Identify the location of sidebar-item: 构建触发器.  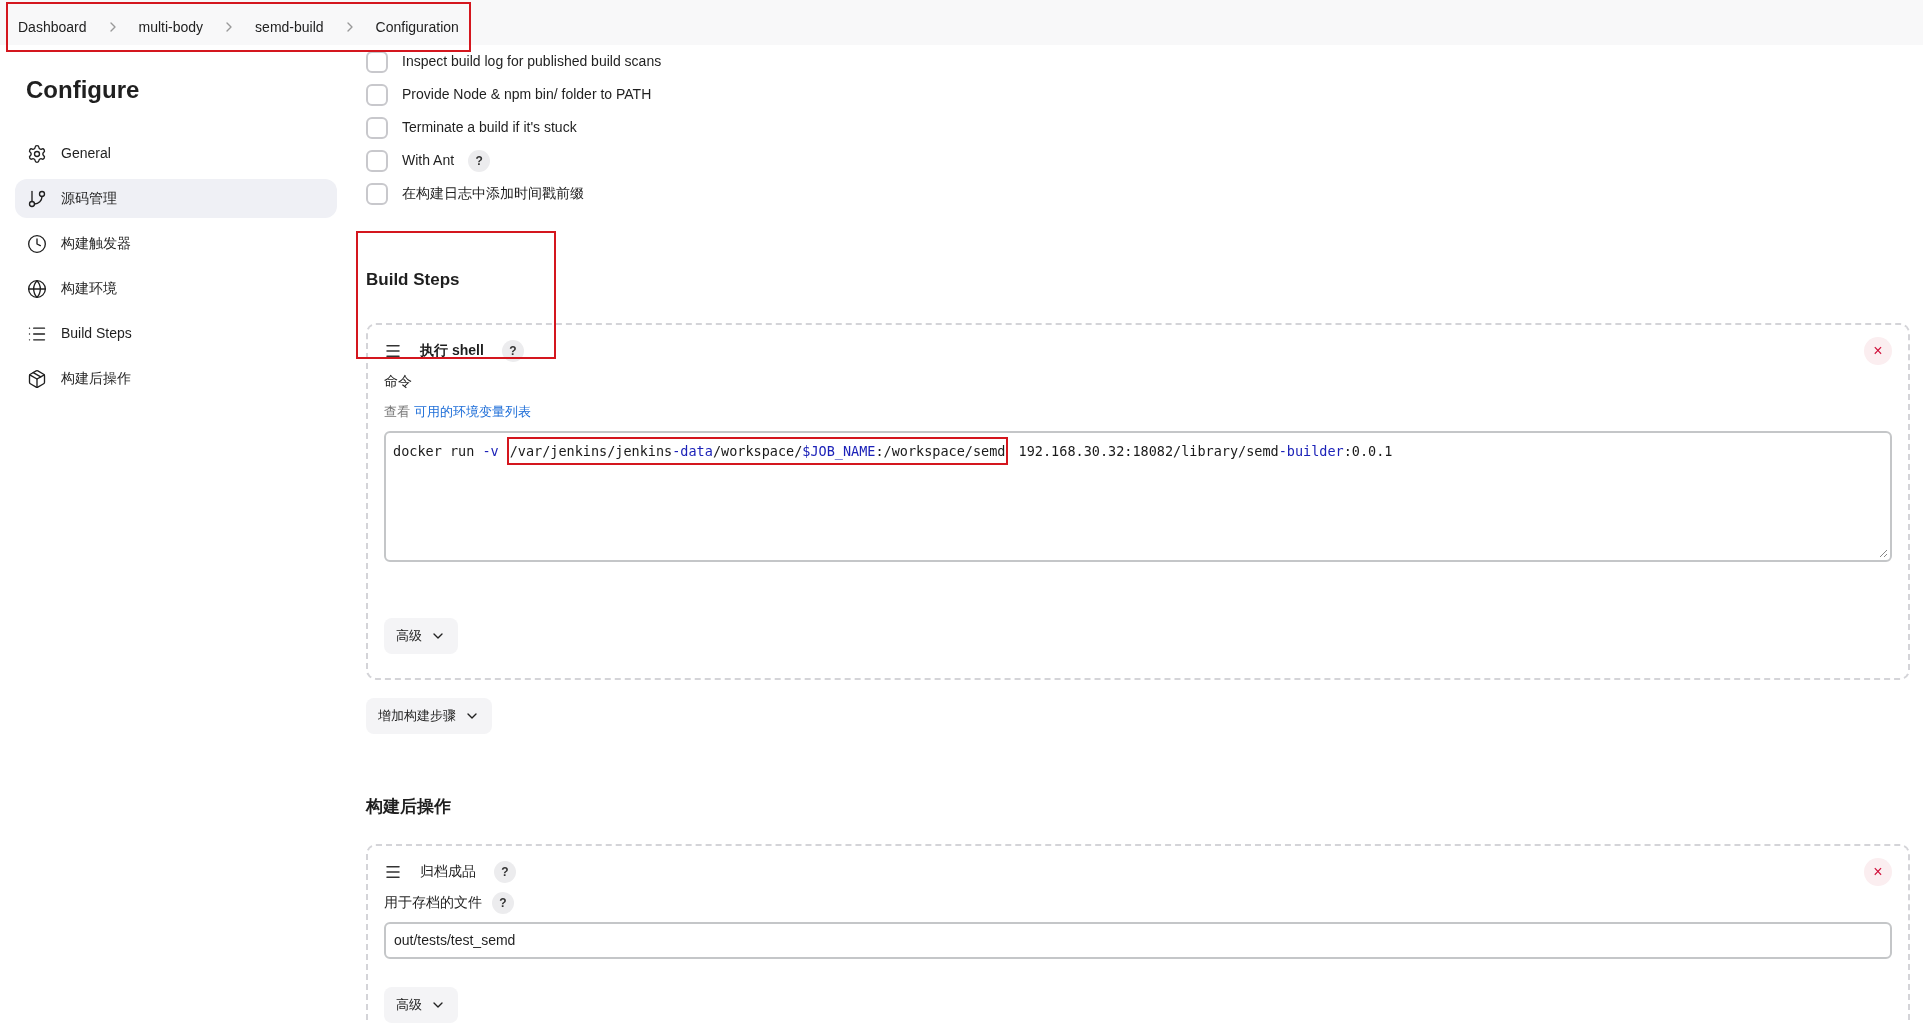
(176, 243).